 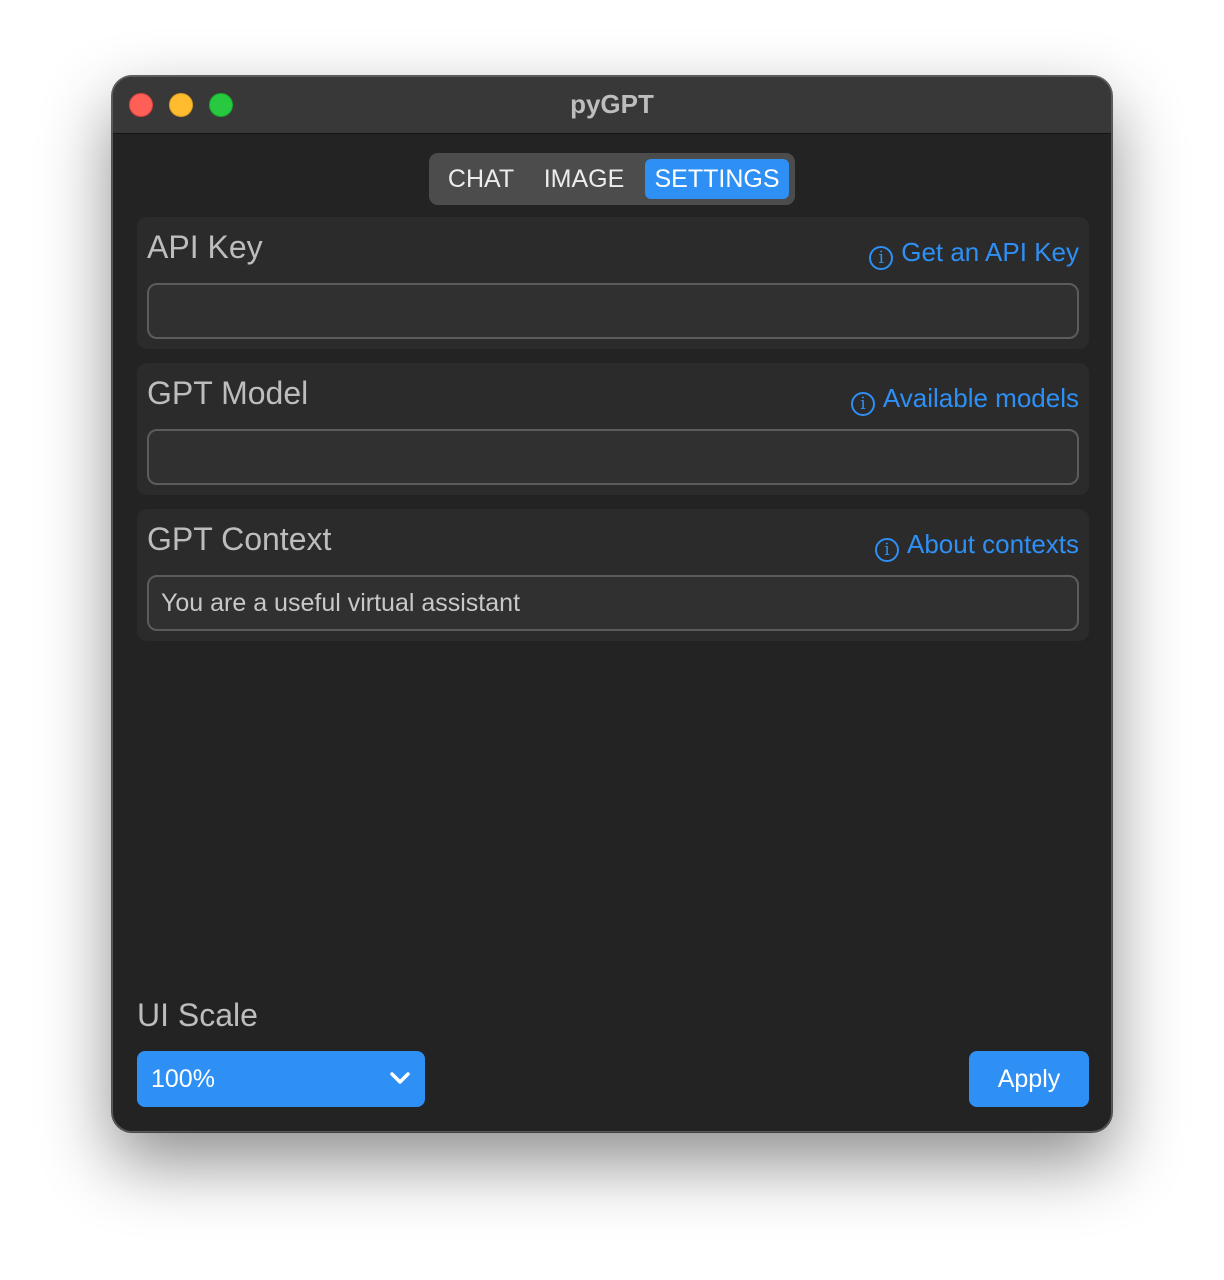 I want to click on gpt-context-field, so click(x=613, y=603).